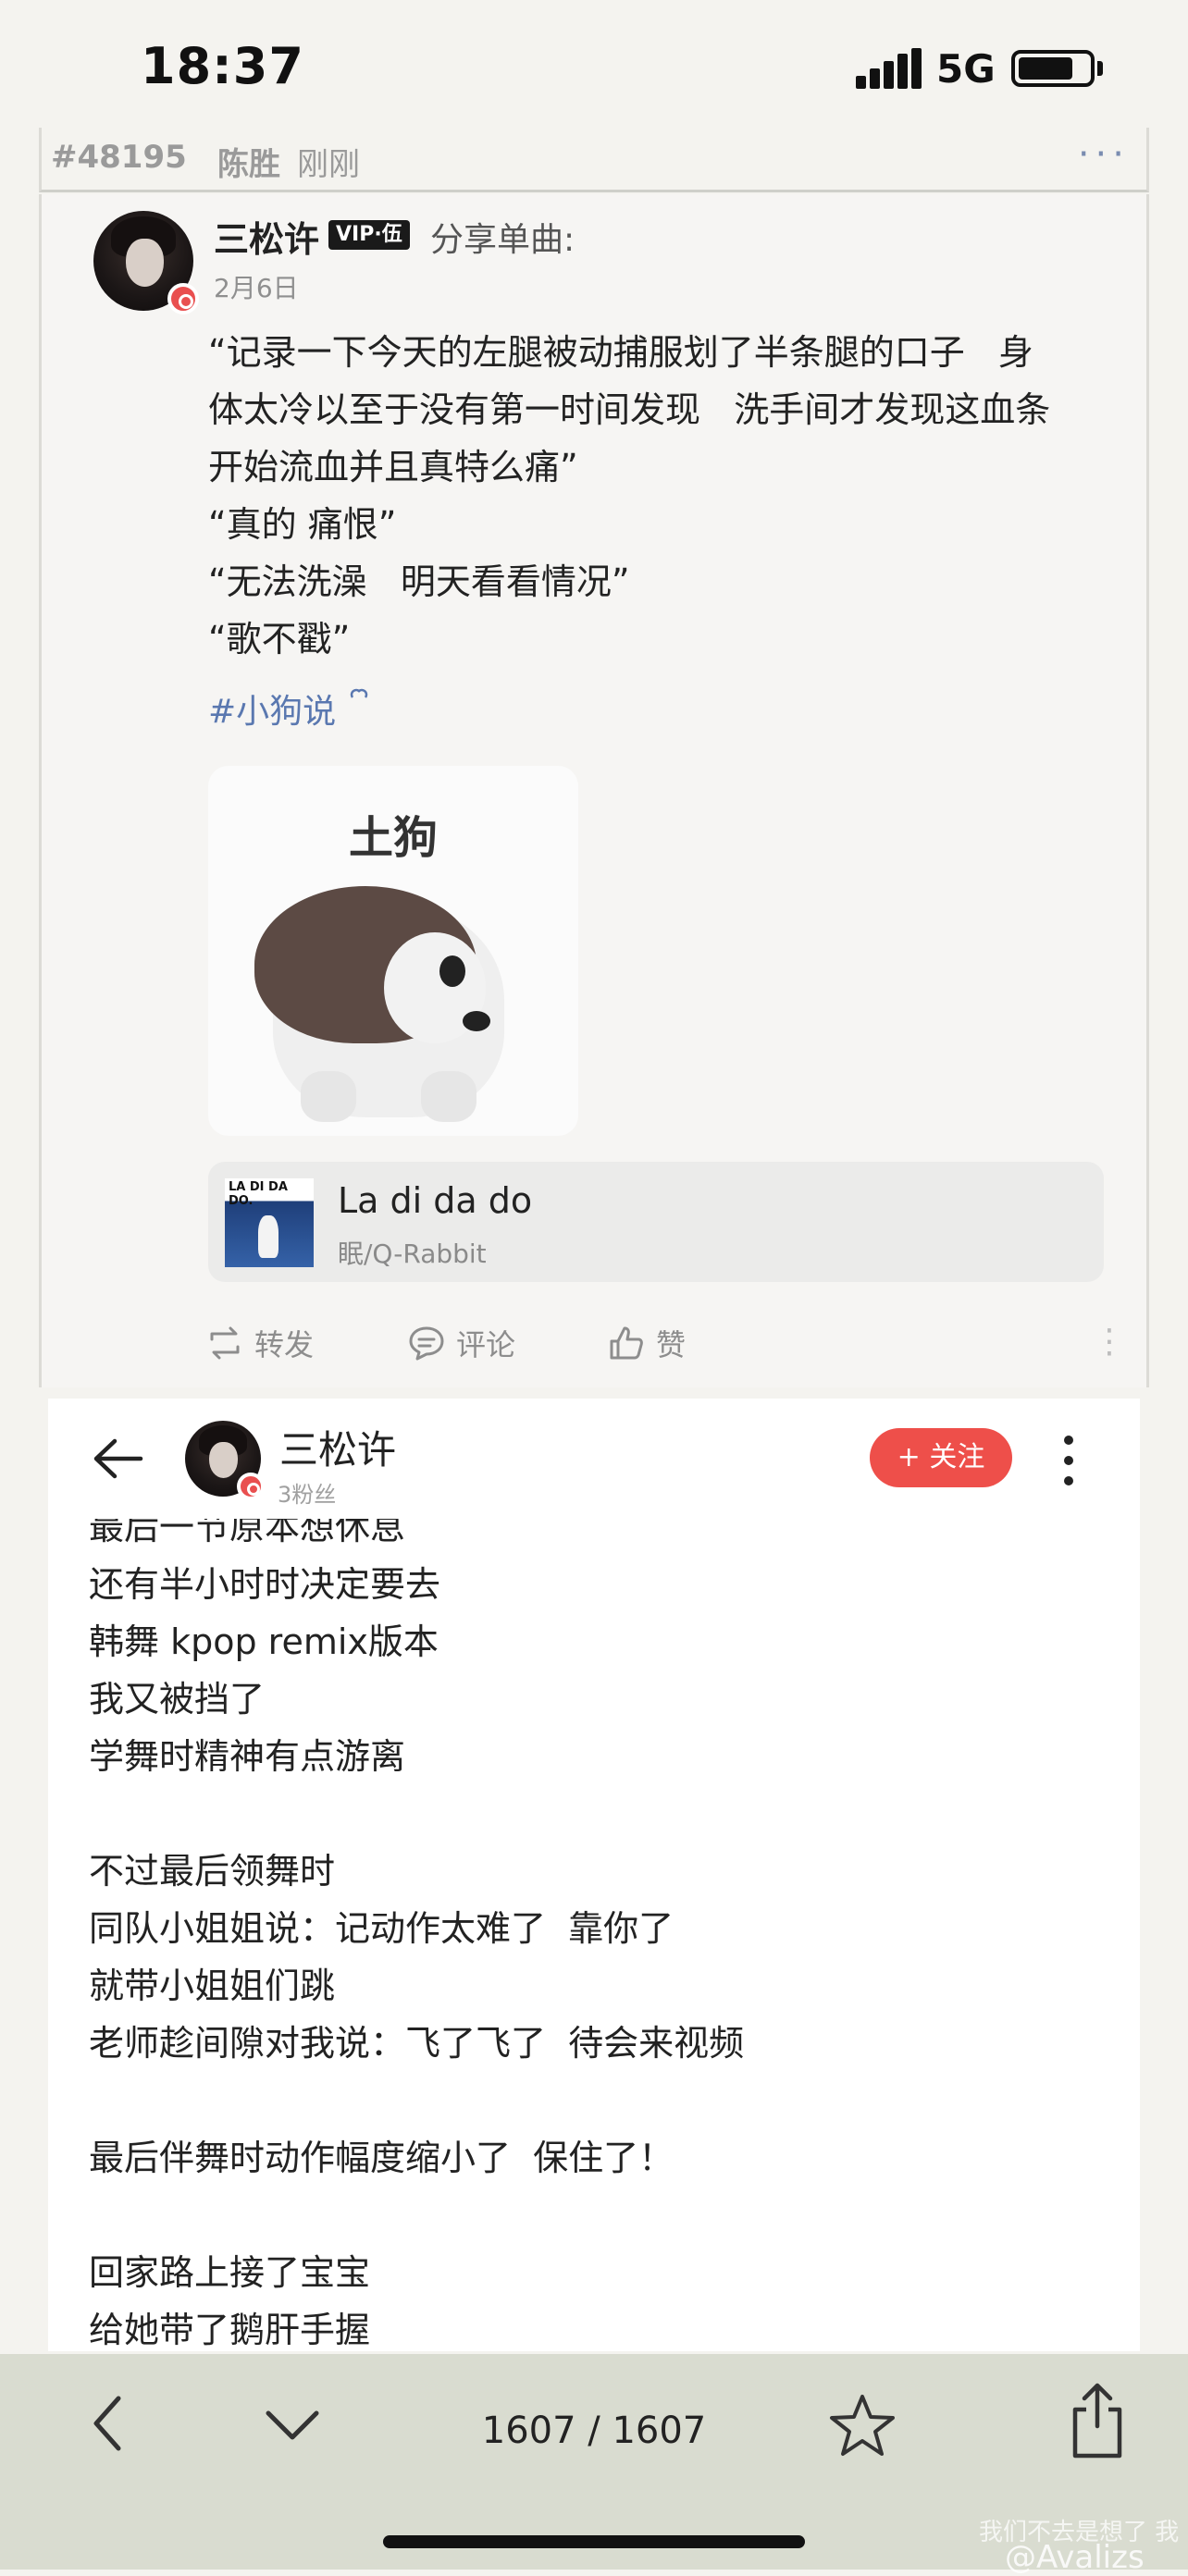  I want to click on album-art-figure, so click(268, 1236).